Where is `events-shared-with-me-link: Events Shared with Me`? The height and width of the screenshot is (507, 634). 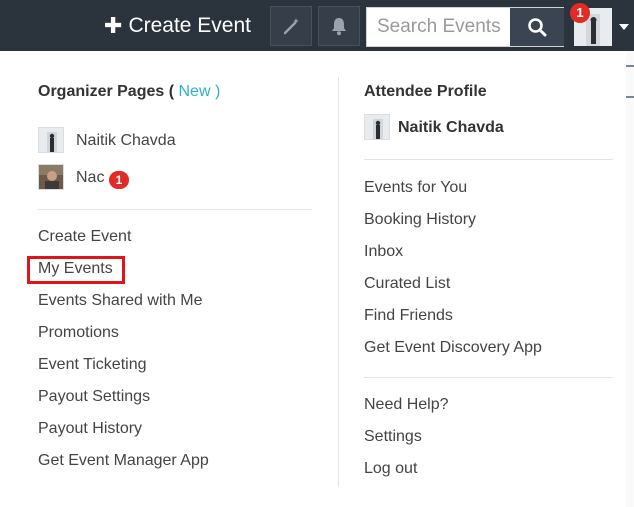
events-shared-with-me-link: Events Shared with Me is located at coordinates (120, 301).